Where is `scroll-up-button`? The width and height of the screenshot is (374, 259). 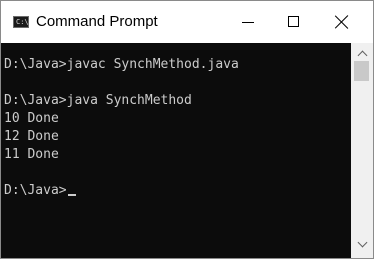
scroll-up-button is located at coordinates (362, 55).